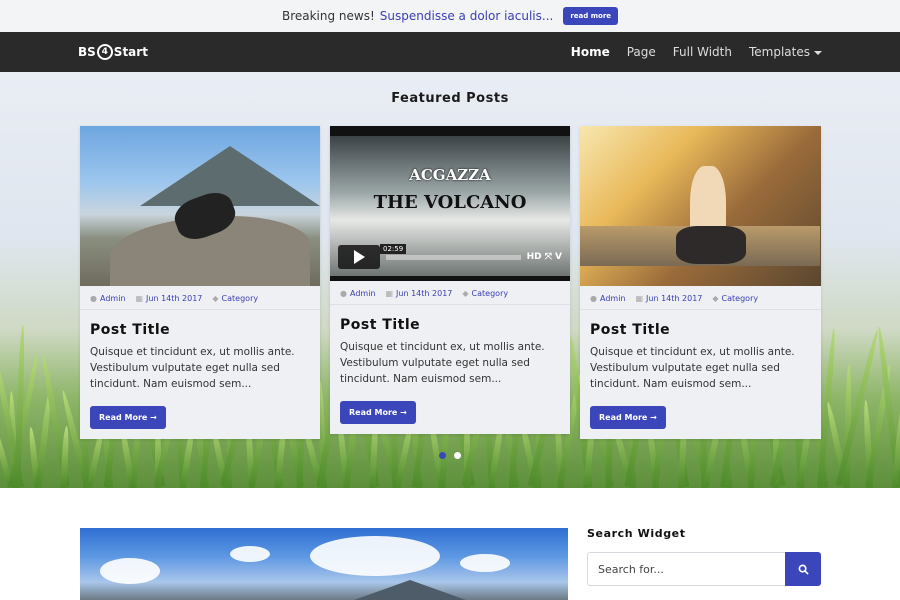  I want to click on featured-post-image, so click(324, 564).